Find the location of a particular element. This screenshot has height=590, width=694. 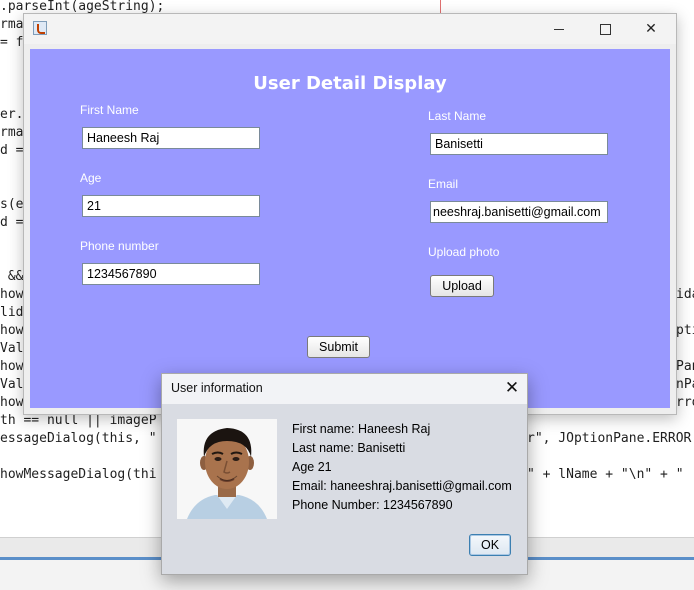

first-name-field: Haneesh Raj is located at coordinates (171, 138).